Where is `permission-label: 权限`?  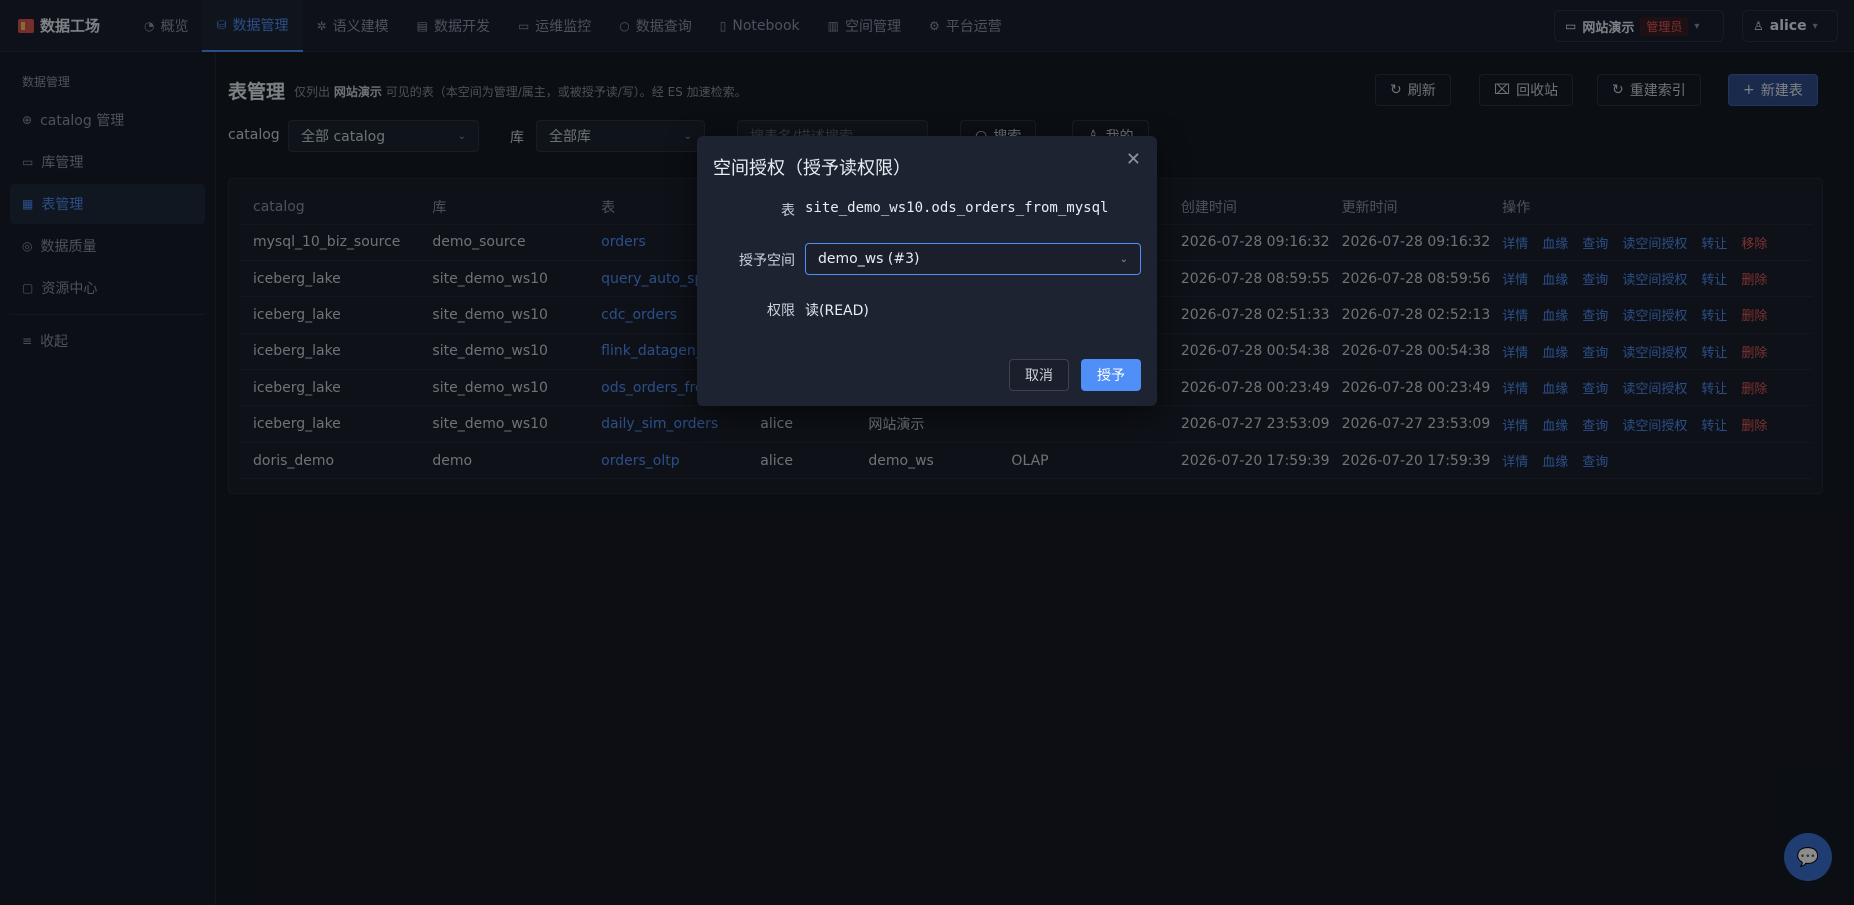 permission-label: 权限 is located at coordinates (781, 311).